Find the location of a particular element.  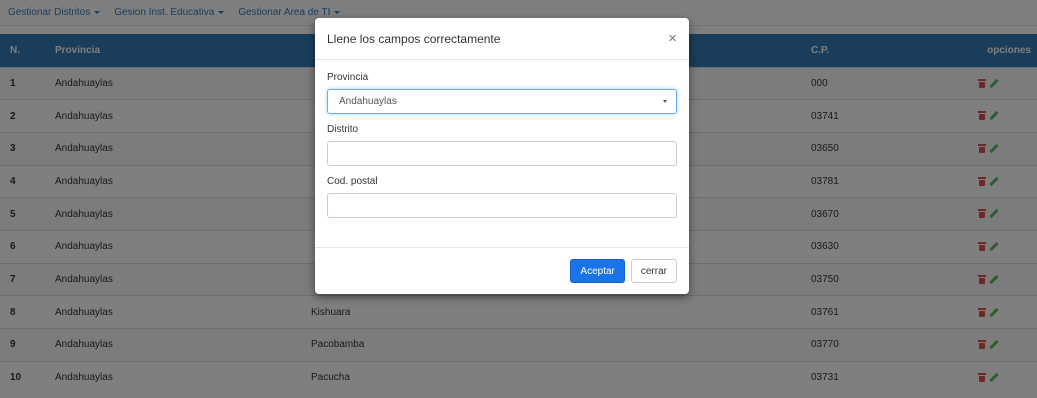

accept-button: Aceptar is located at coordinates (597, 271).